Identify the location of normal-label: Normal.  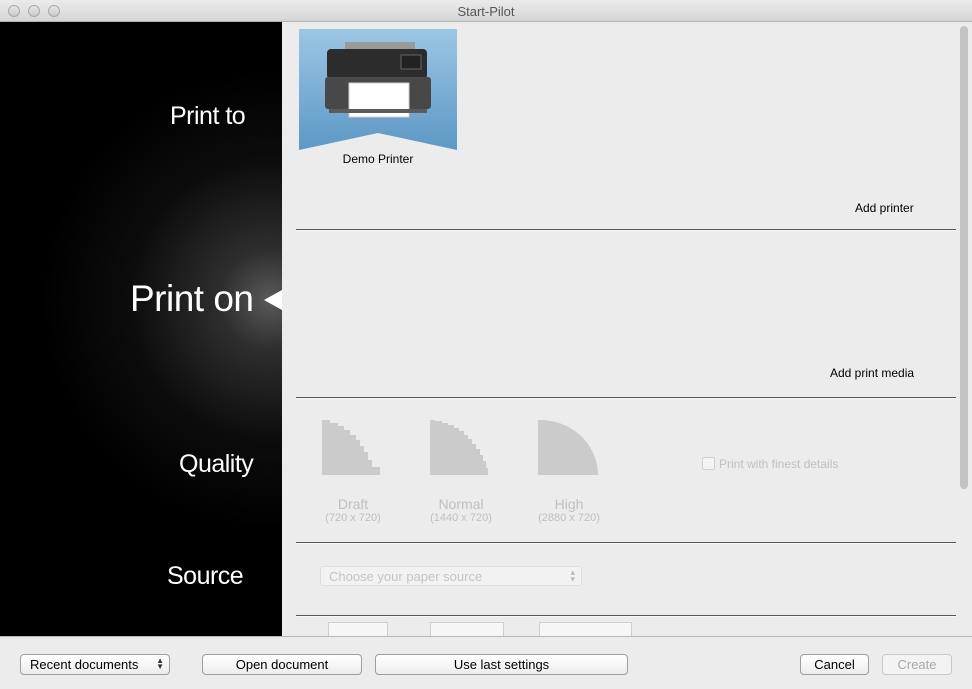
(461, 504).